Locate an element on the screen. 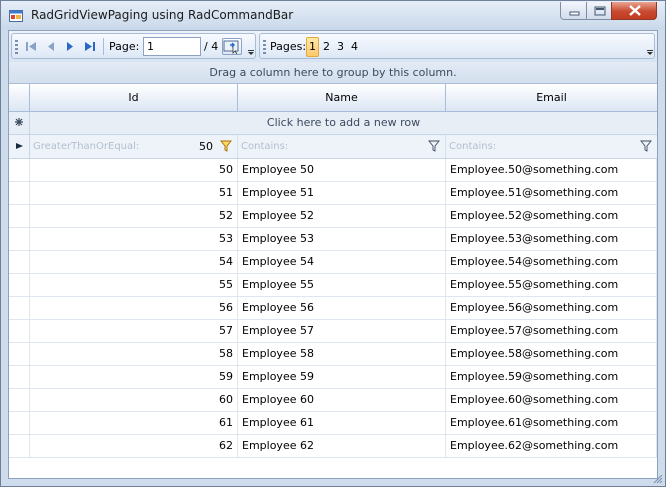 The width and height of the screenshot is (666, 487). cell-email: Employee.53@something.com is located at coordinates (551, 239).